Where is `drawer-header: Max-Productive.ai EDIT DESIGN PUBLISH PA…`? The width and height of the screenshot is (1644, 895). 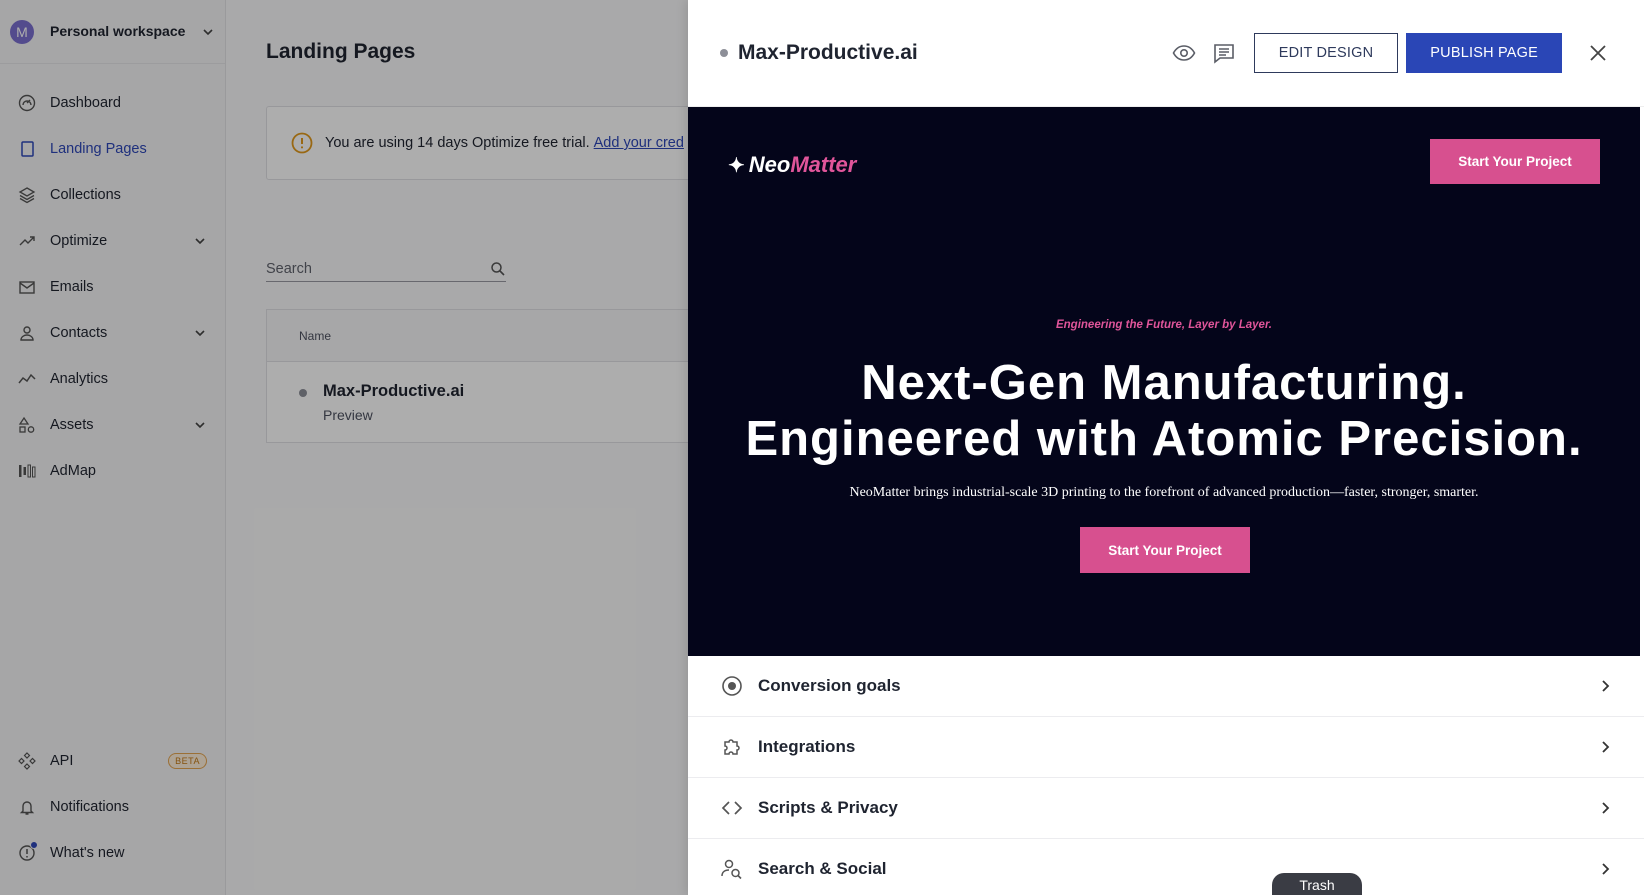
drawer-header: Max-Productive.ai EDIT DESIGN PUBLISH PA… is located at coordinates (1166, 53).